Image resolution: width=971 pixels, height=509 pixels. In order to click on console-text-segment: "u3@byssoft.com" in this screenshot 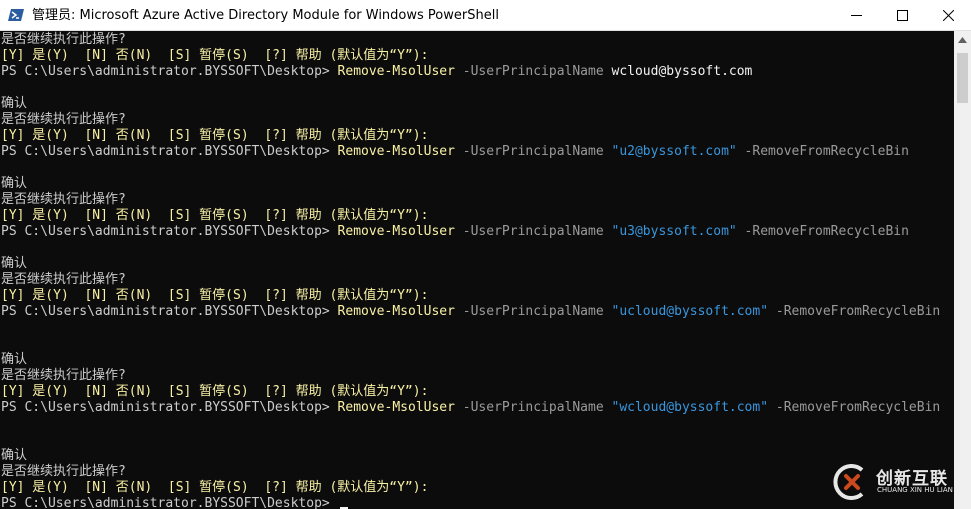, I will do `click(674, 231)`.